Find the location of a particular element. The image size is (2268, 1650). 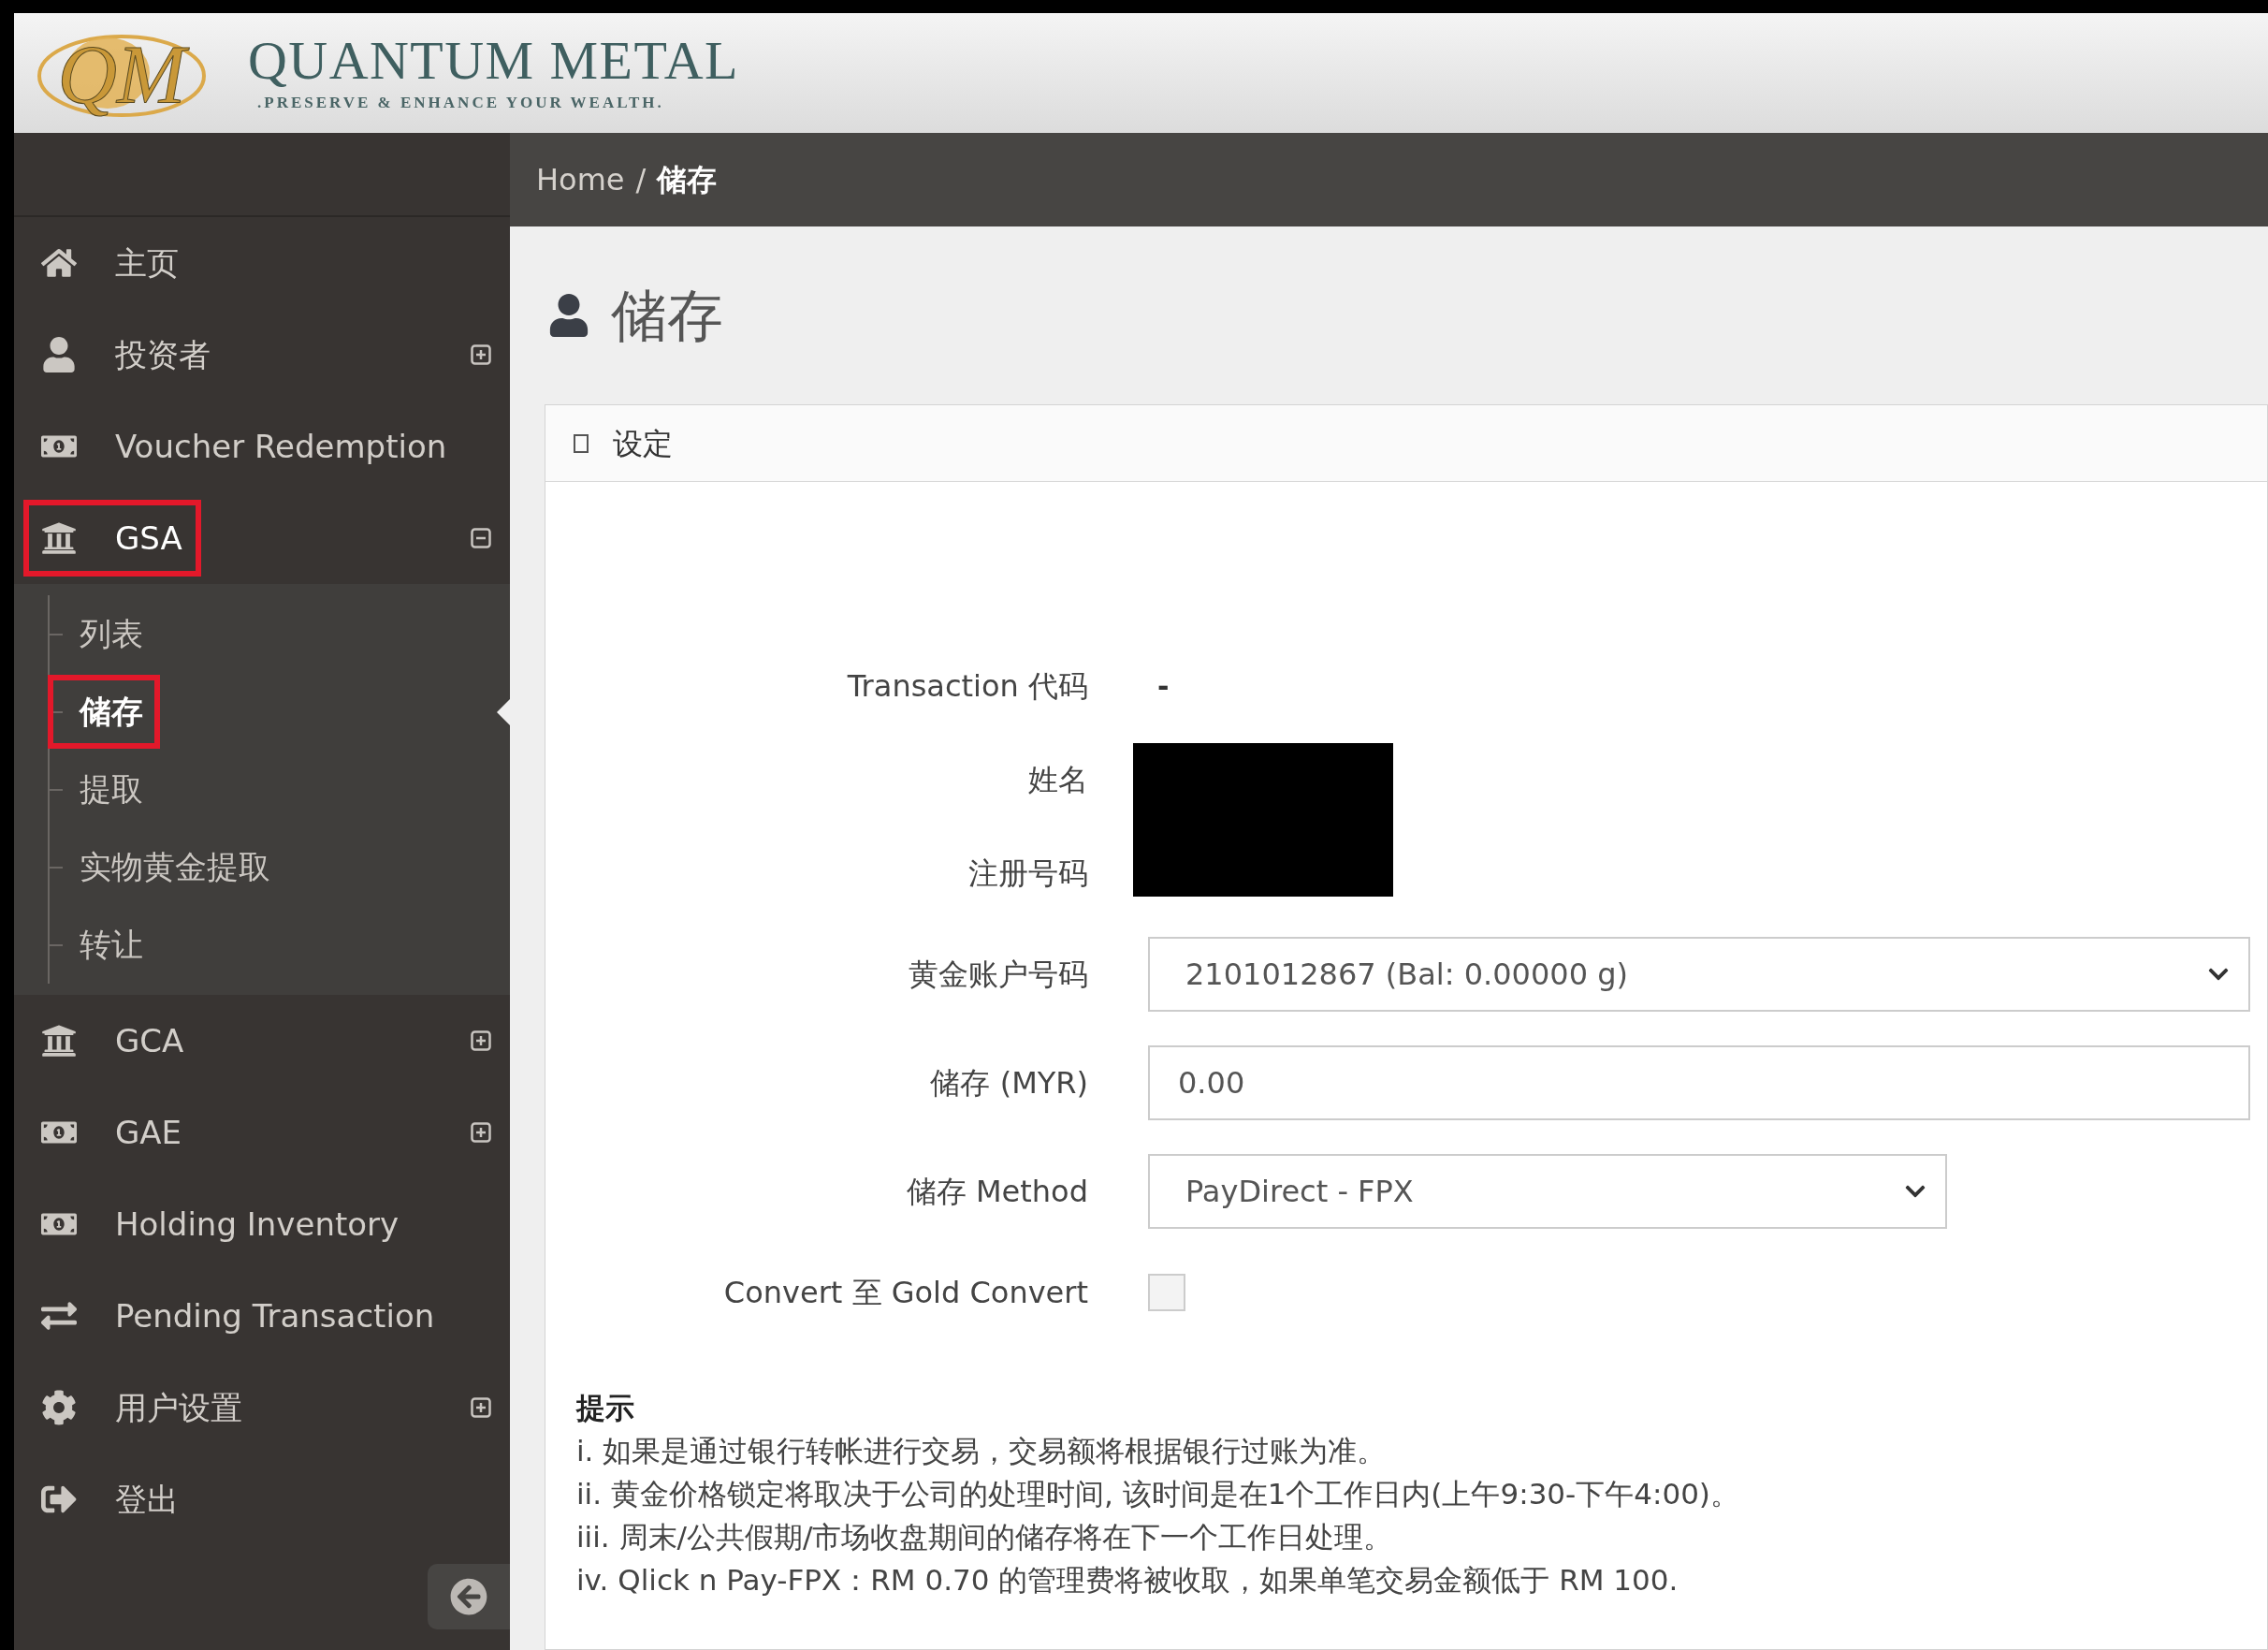

sidebar-item: 主页 is located at coordinates (262, 263).